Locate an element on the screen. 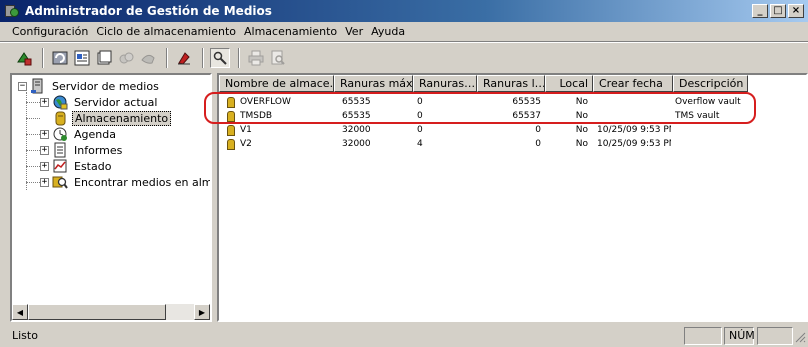 The height and width of the screenshot is (347, 808). tree-item-label: Estado is located at coordinates (93, 166).